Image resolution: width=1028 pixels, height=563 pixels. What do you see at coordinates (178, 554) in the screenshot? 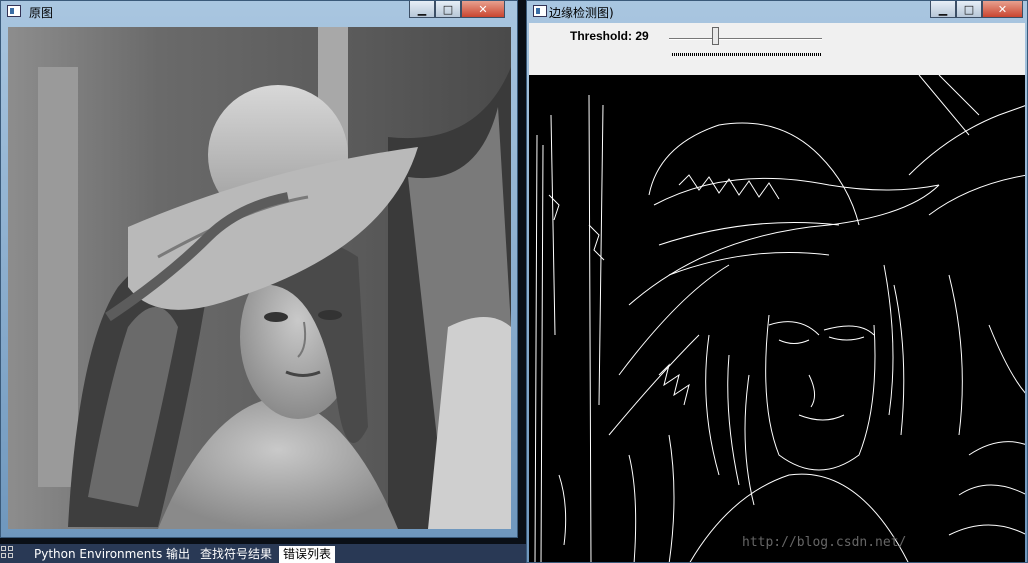
I see `tab-output: 输出` at bounding box center [178, 554].